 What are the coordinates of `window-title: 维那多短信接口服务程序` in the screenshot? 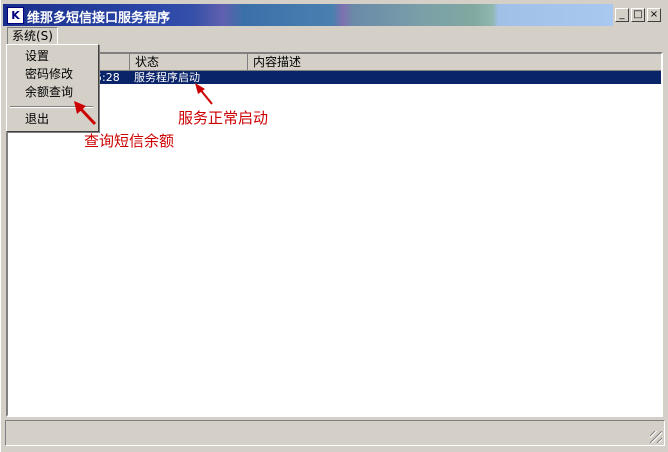 It's located at (99, 18).